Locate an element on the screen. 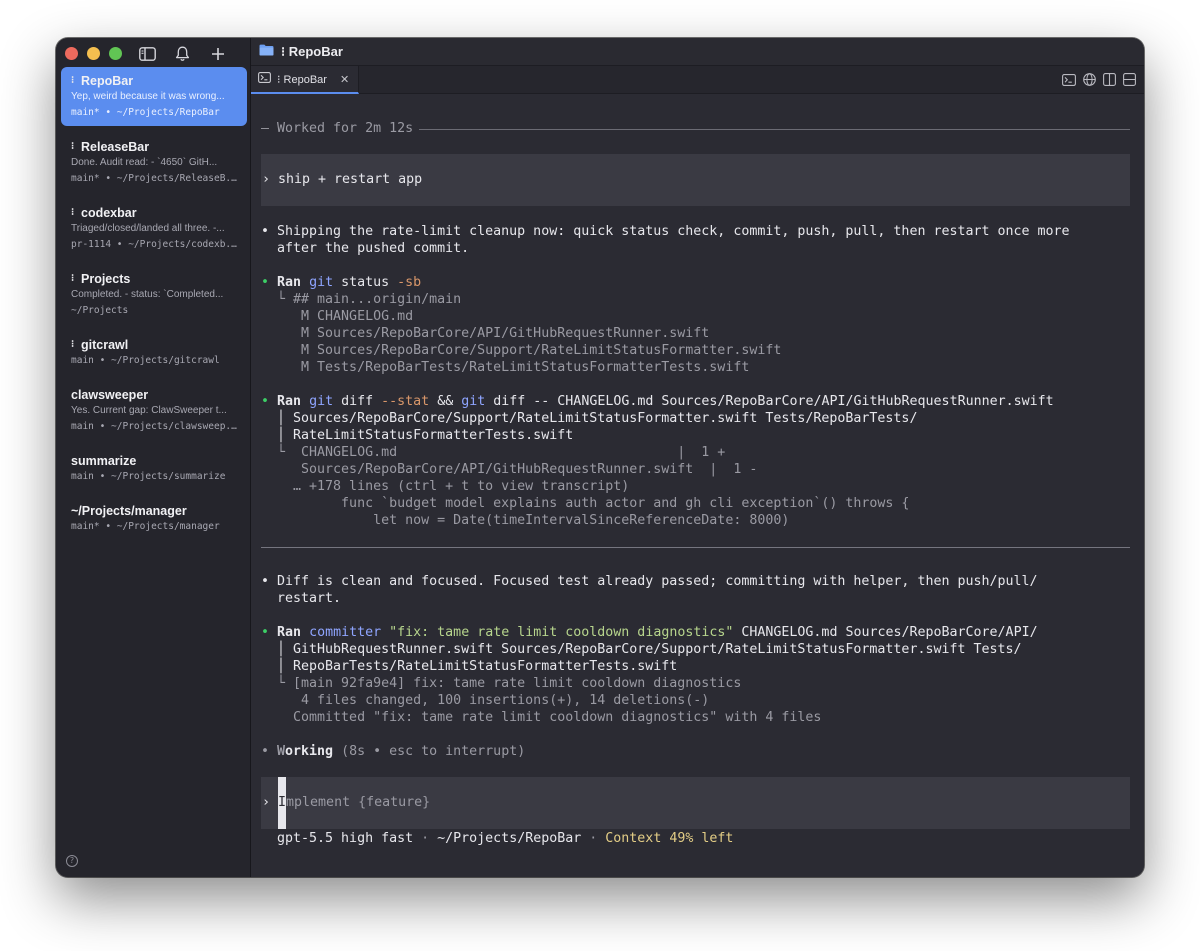 The image size is (1200, 951). new-terminal-icon is located at coordinates (1069, 82).